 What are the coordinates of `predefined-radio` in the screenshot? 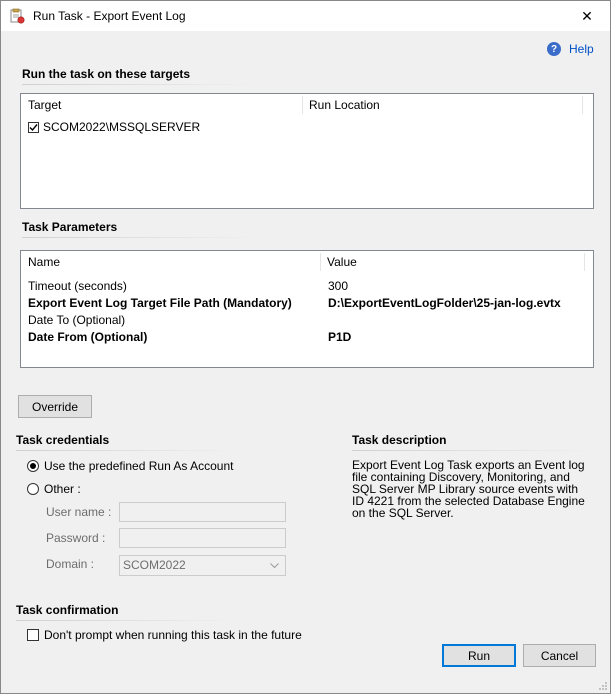 It's located at (33, 466).